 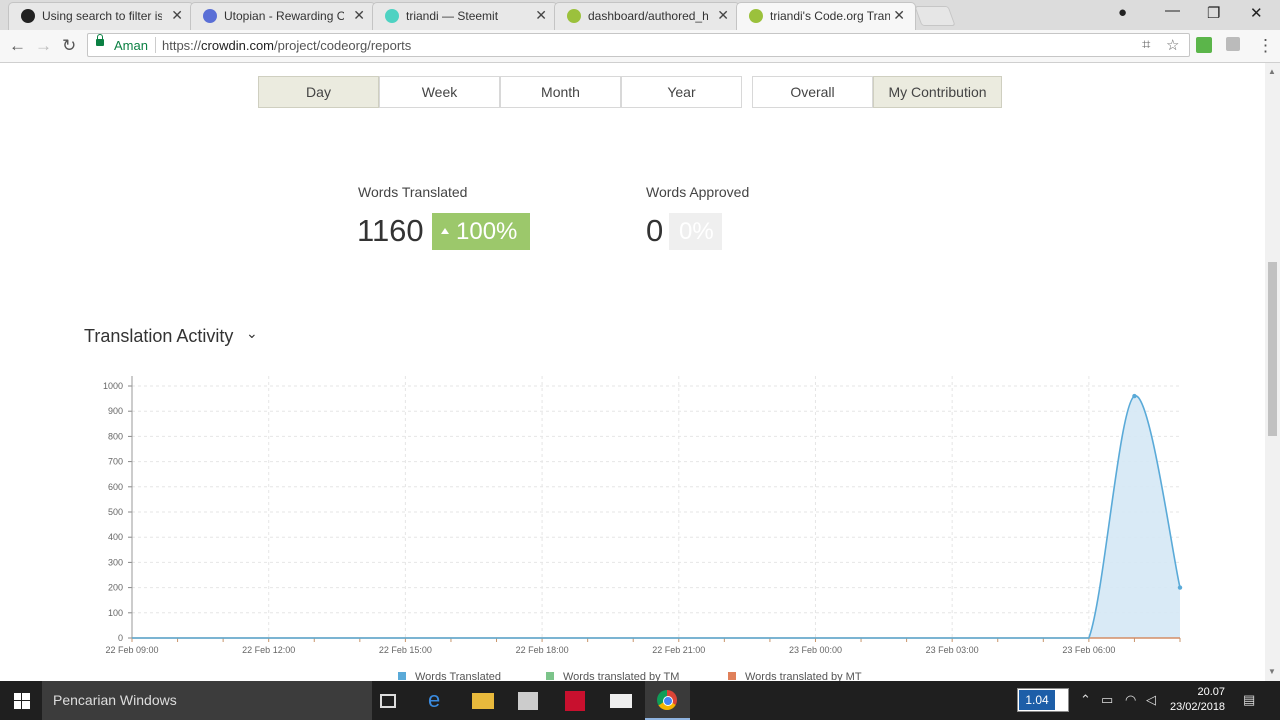 I want to click on minimize-icon: —, so click(x=1172, y=10).